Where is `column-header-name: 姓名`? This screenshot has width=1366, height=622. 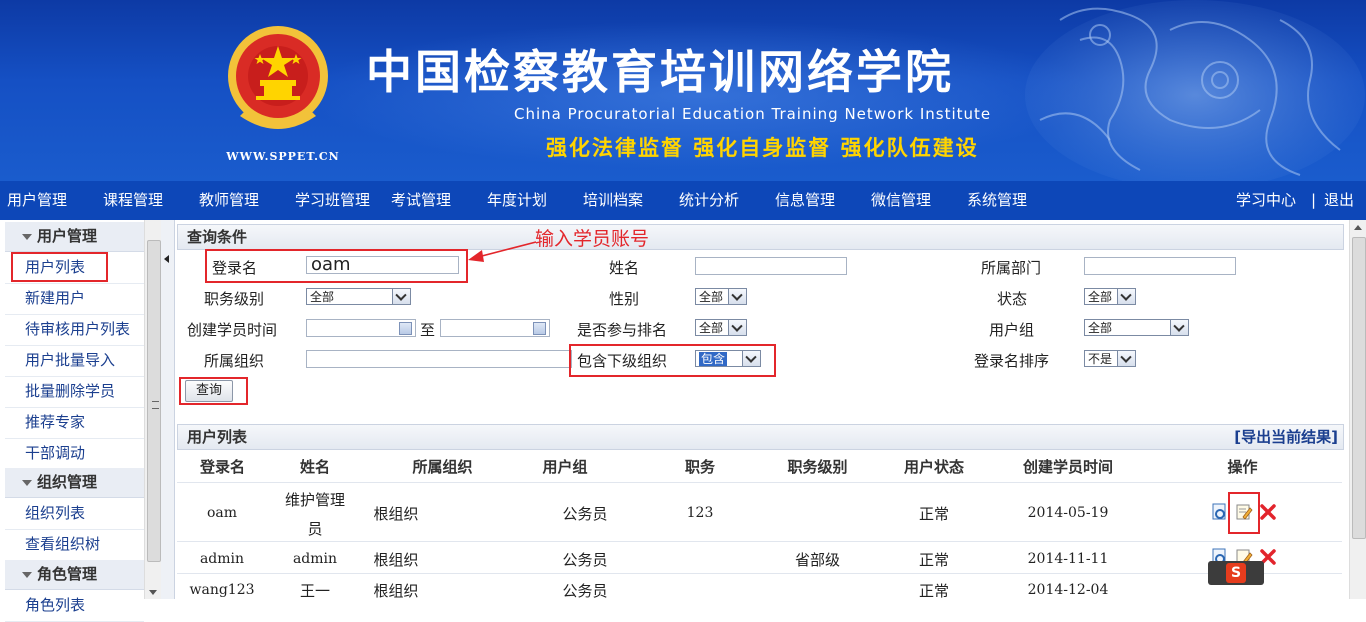 column-header-name: 姓名 is located at coordinates (314, 467).